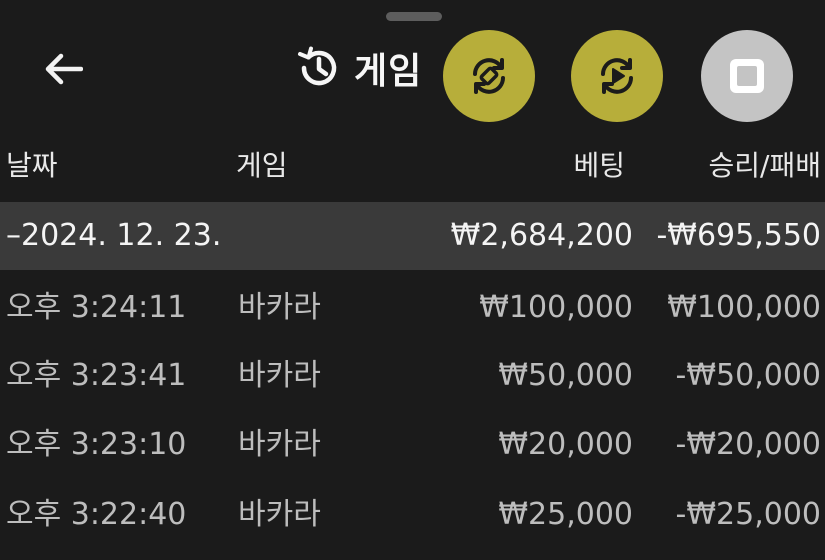  What do you see at coordinates (748, 514) in the screenshot?
I see `row-result: -₩25,000` at bounding box center [748, 514].